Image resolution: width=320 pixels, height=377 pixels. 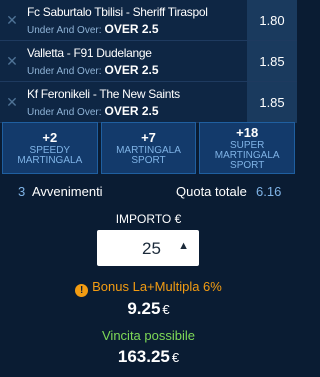 What do you see at coordinates (183, 246) in the screenshot?
I see `caret-up-icon: ▲` at bounding box center [183, 246].